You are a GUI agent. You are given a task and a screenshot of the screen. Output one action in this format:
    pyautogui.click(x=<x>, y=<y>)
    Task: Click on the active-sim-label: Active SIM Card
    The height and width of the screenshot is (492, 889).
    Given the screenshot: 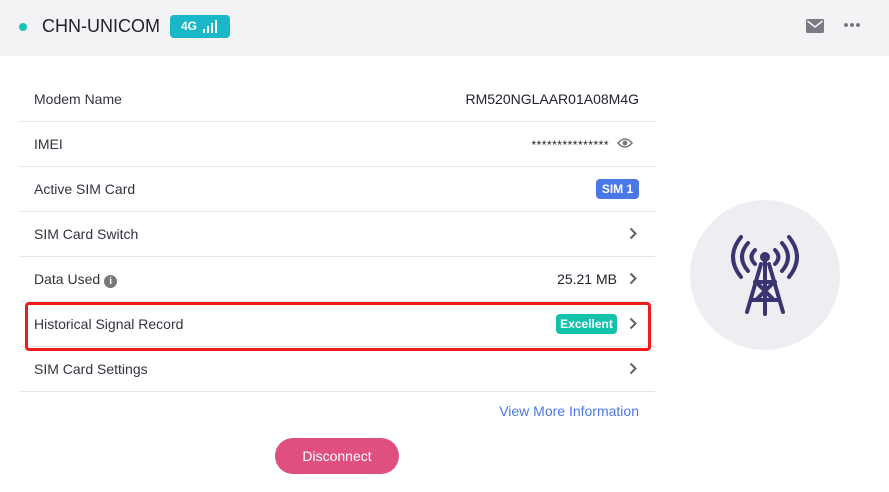 What is the action you would take?
    pyautogui.click(x=85, y=189)
    